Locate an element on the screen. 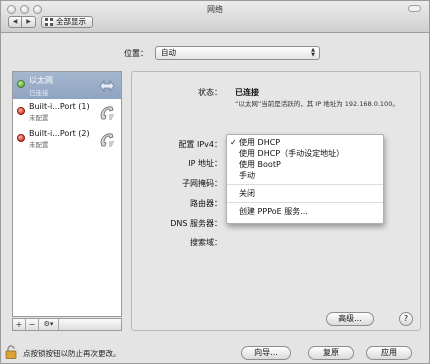  add-service-button: + is located at coordinates (19, 324).